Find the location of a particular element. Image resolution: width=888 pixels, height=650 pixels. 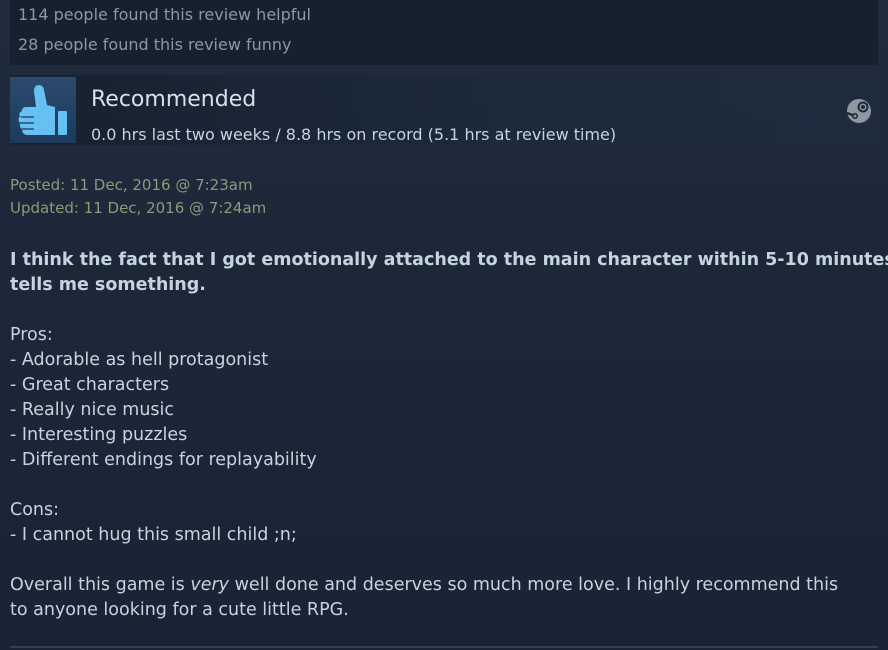

section-divider is located at coordinates (444, 647).